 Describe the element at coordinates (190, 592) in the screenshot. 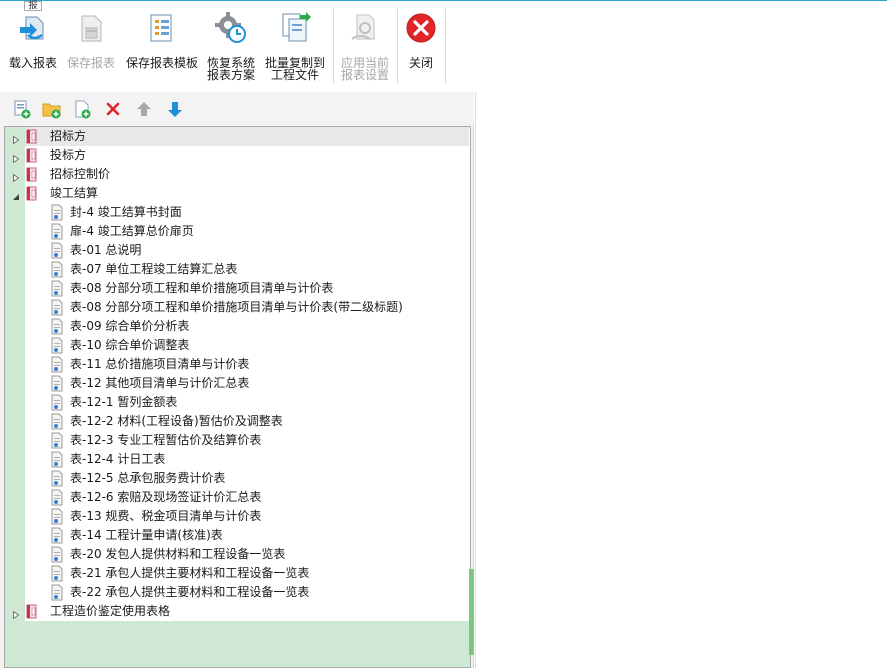

I see `tree-report-label: 表-22 承包人提供主要材料和工程设备一览表` at that location.